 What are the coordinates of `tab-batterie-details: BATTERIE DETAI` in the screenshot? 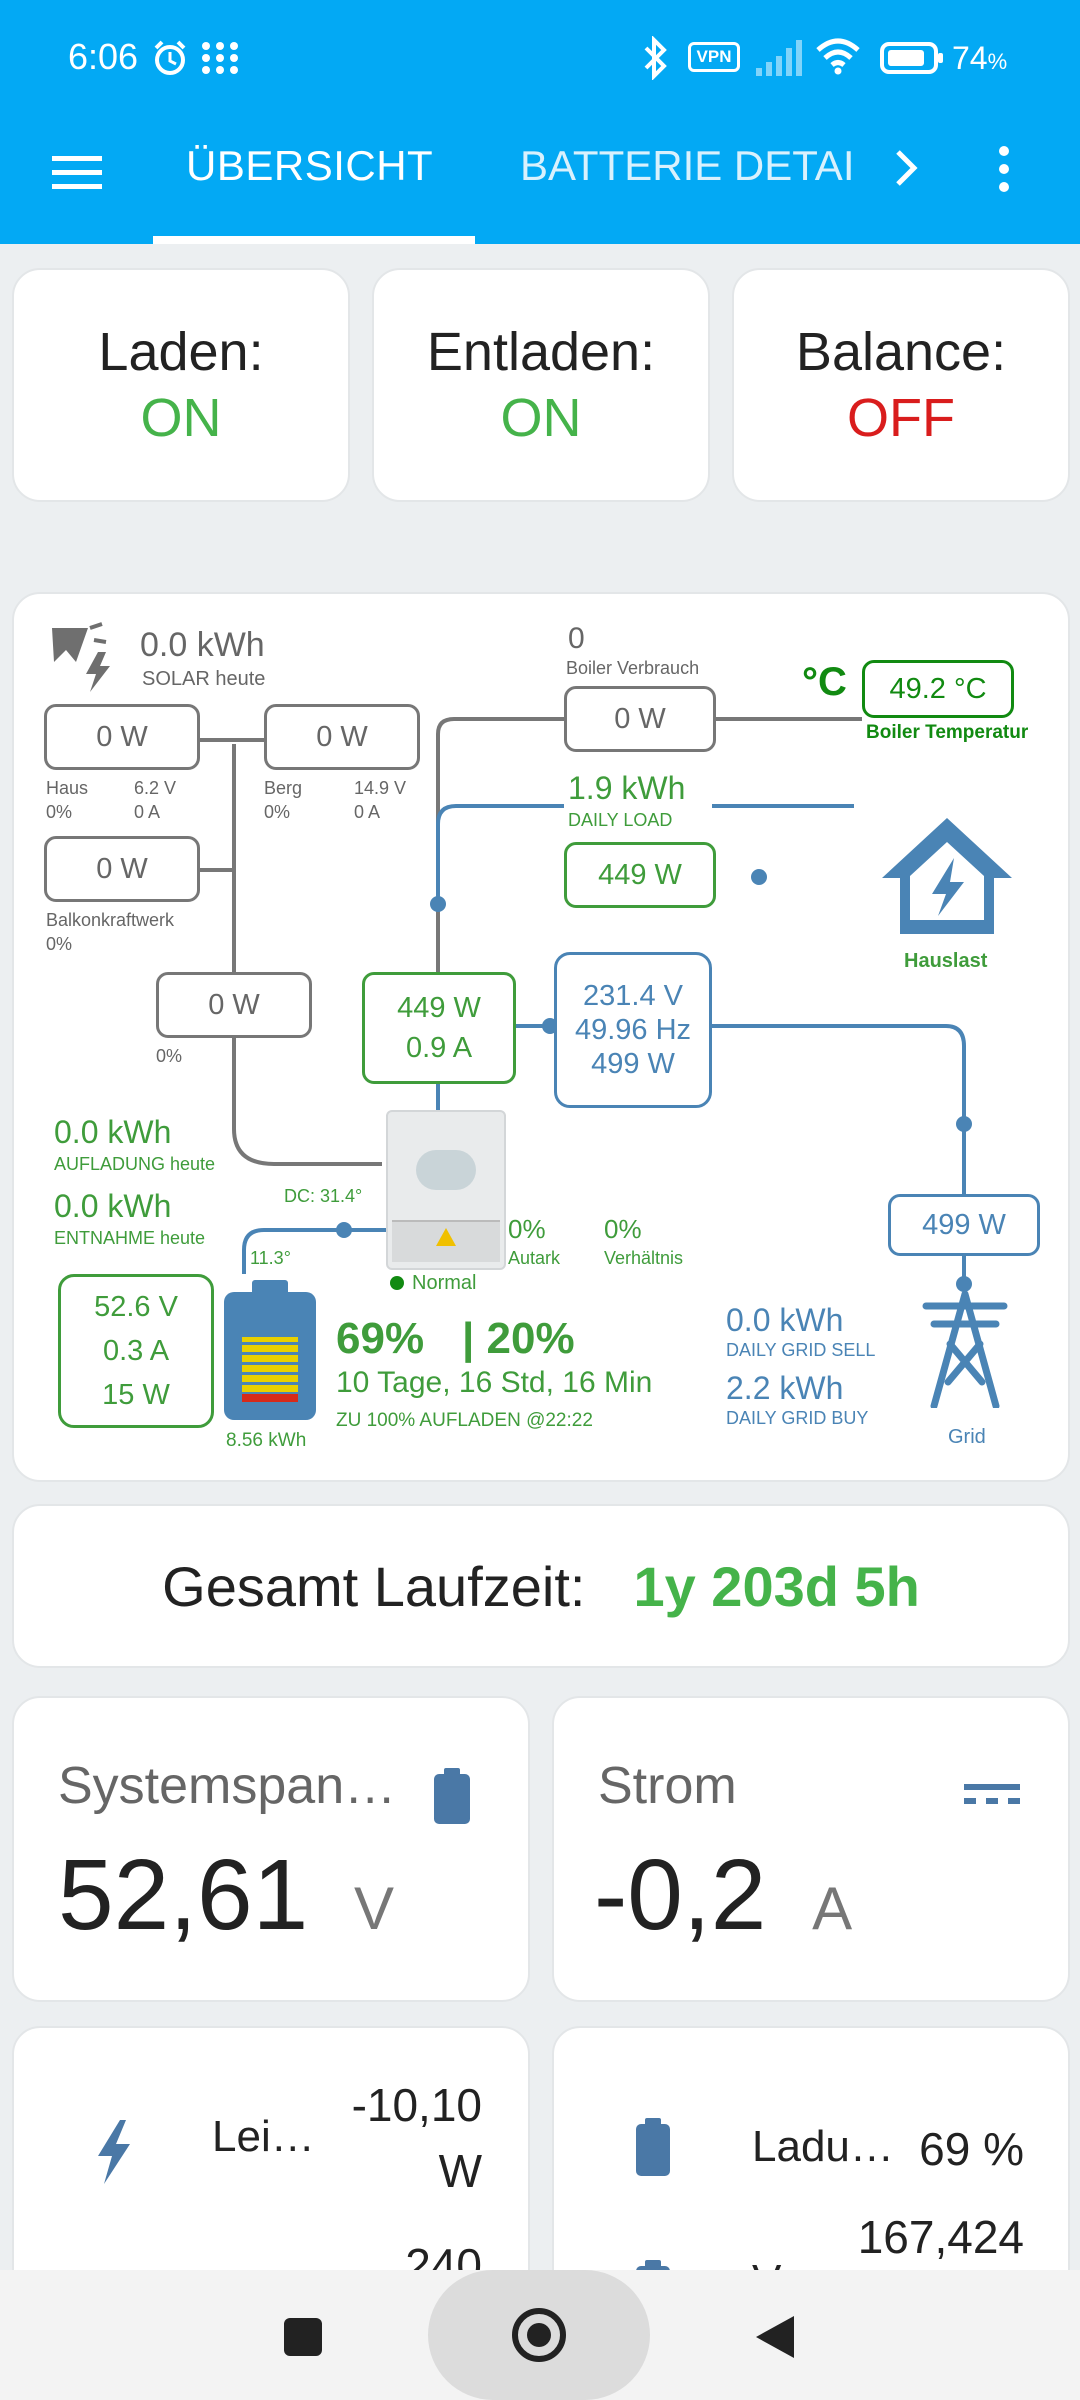 It's located at (696, 166).